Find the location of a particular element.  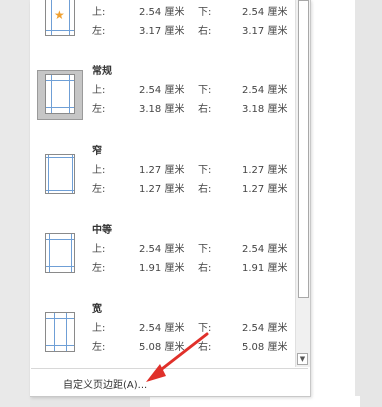

margin-thumbnail: ★ is located at coordinates (60, 21).